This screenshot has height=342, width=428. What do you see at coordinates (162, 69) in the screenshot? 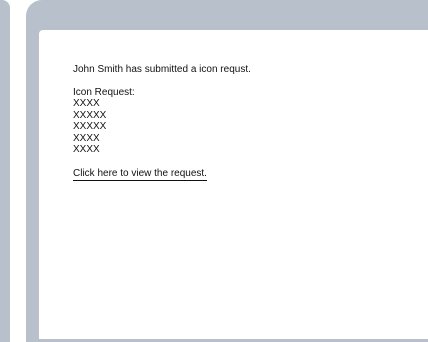
I see `intro-line: John Smith has submitted a icon requst.` at bounding box center [162, 69].